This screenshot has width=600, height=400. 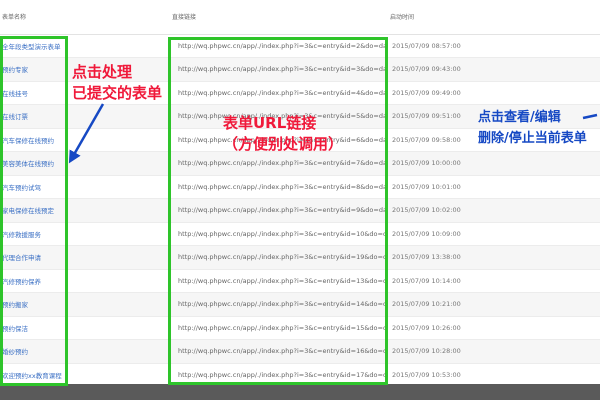 What do you see at coordinates (494, 69) in the screenshot?
I see `start-time-cell: 2015/07/09 09:43:00` at bounding box center [494, 69].